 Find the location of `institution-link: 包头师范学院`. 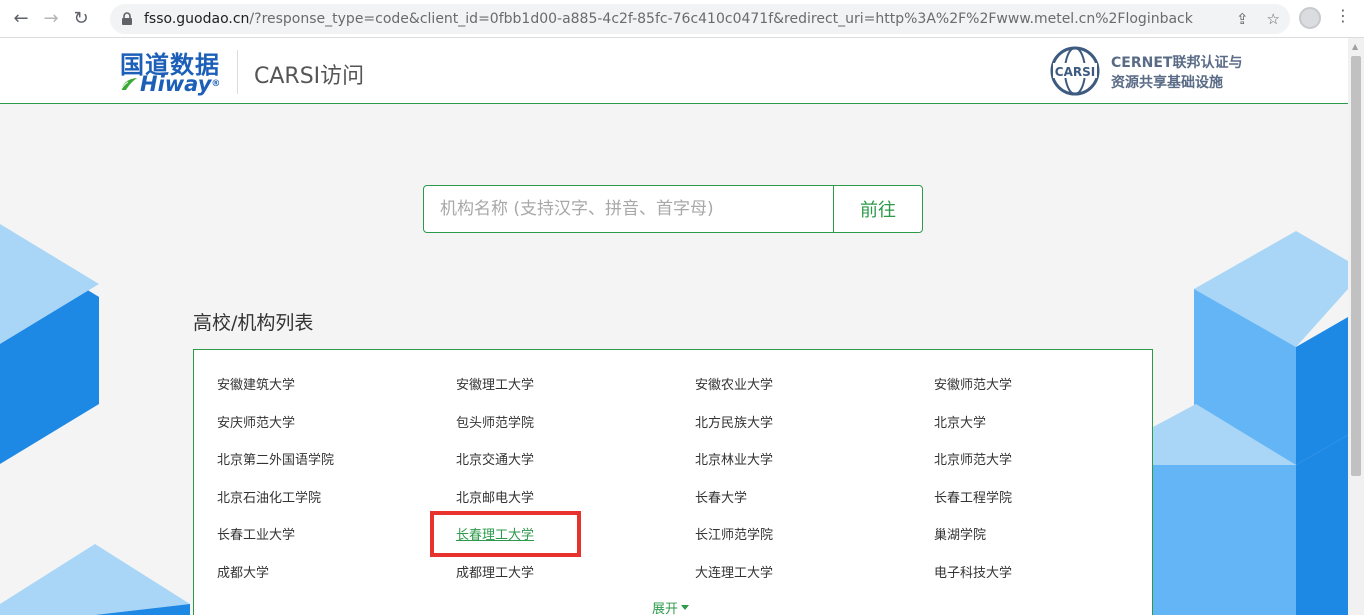

institution-link: 包头师范学院 is located at coordinates (575, 424).